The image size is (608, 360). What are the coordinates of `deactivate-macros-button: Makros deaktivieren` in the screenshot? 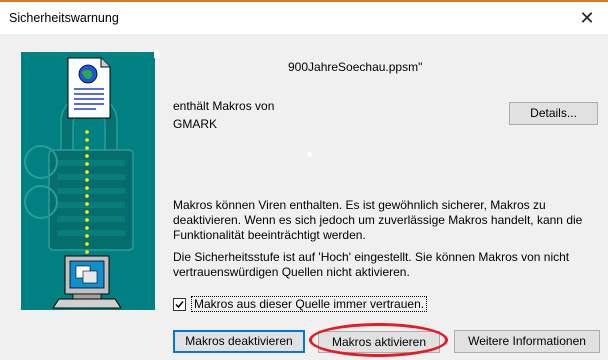 It's located at (239, 341).